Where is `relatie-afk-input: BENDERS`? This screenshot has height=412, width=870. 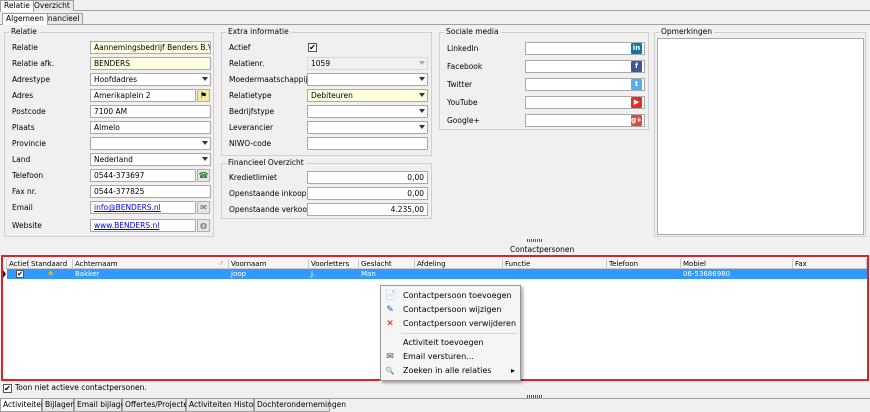
relatie-afk-input: BENDERS is located at coordinates (150, 63).